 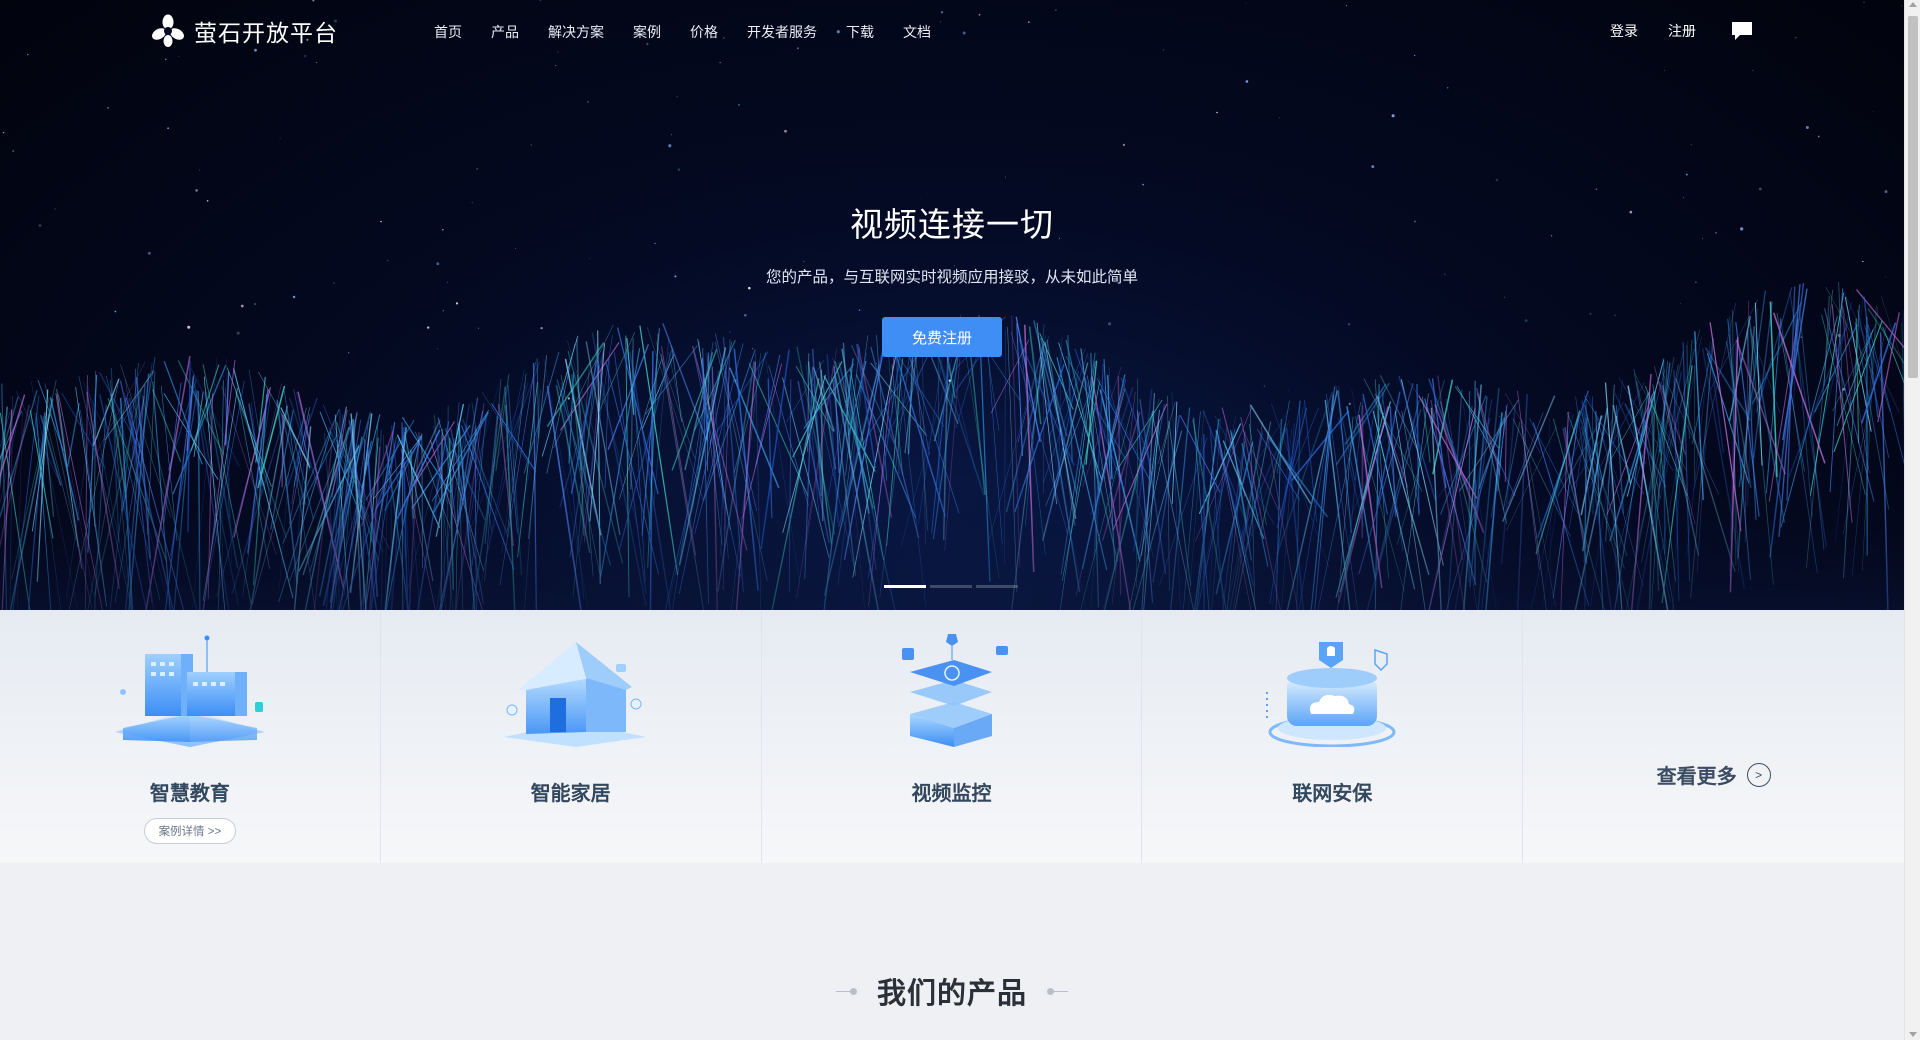 What do you see at coordinates (1332, 794) in the screenshot?
I see `category-label: 联网安保` at bounding box center [1332, 794].